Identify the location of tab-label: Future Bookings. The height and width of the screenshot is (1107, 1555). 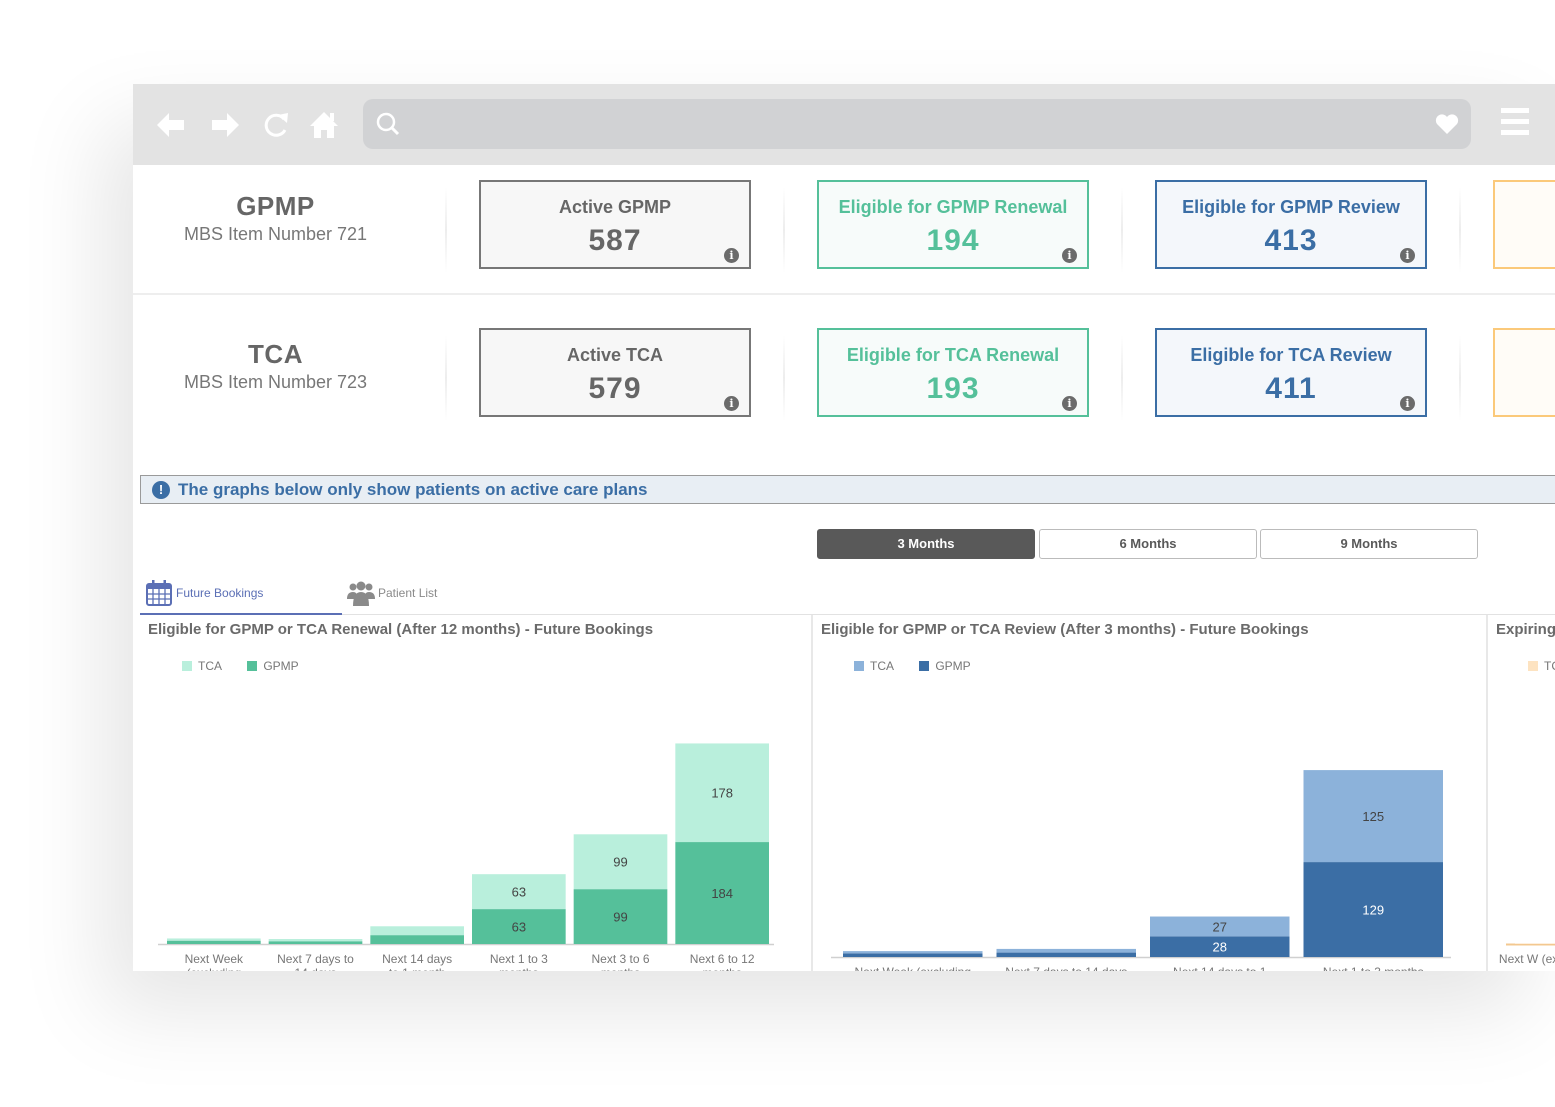
(220, 593).